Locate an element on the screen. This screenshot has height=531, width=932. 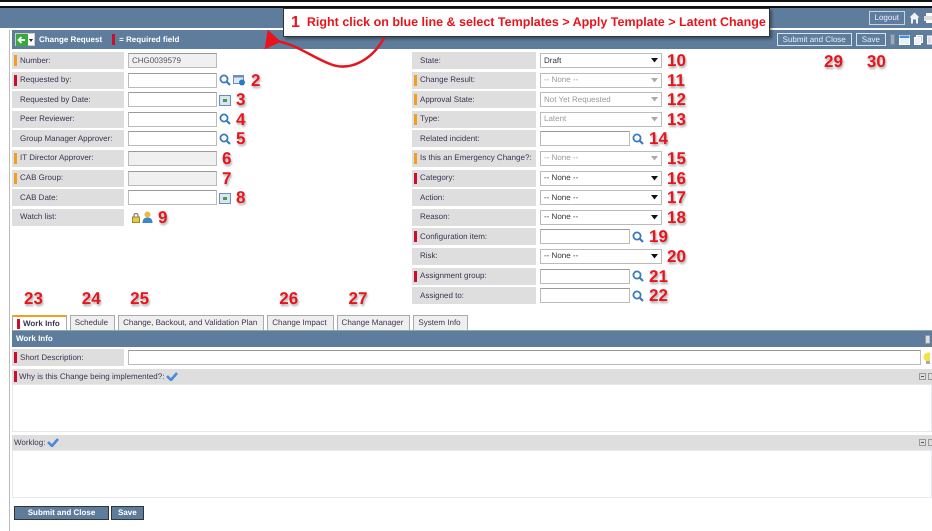
annotation-number: 5 is located at coordinates (241, 139).